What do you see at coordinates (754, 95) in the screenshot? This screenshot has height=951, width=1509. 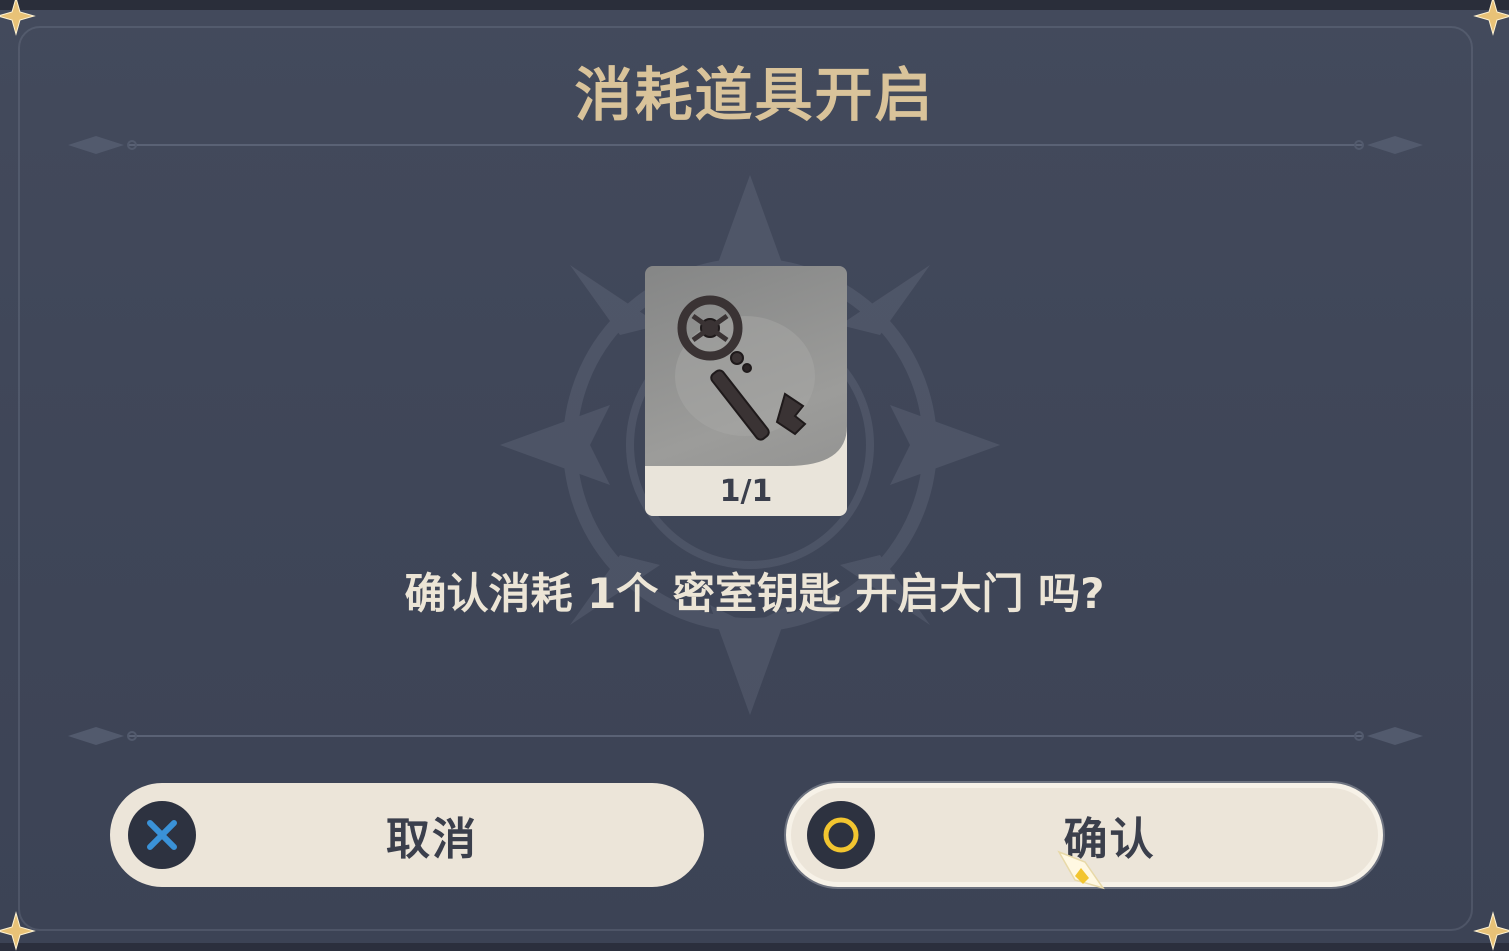 I see `dialog-title: 消耗道具开启` at bounding box center [754, 95].